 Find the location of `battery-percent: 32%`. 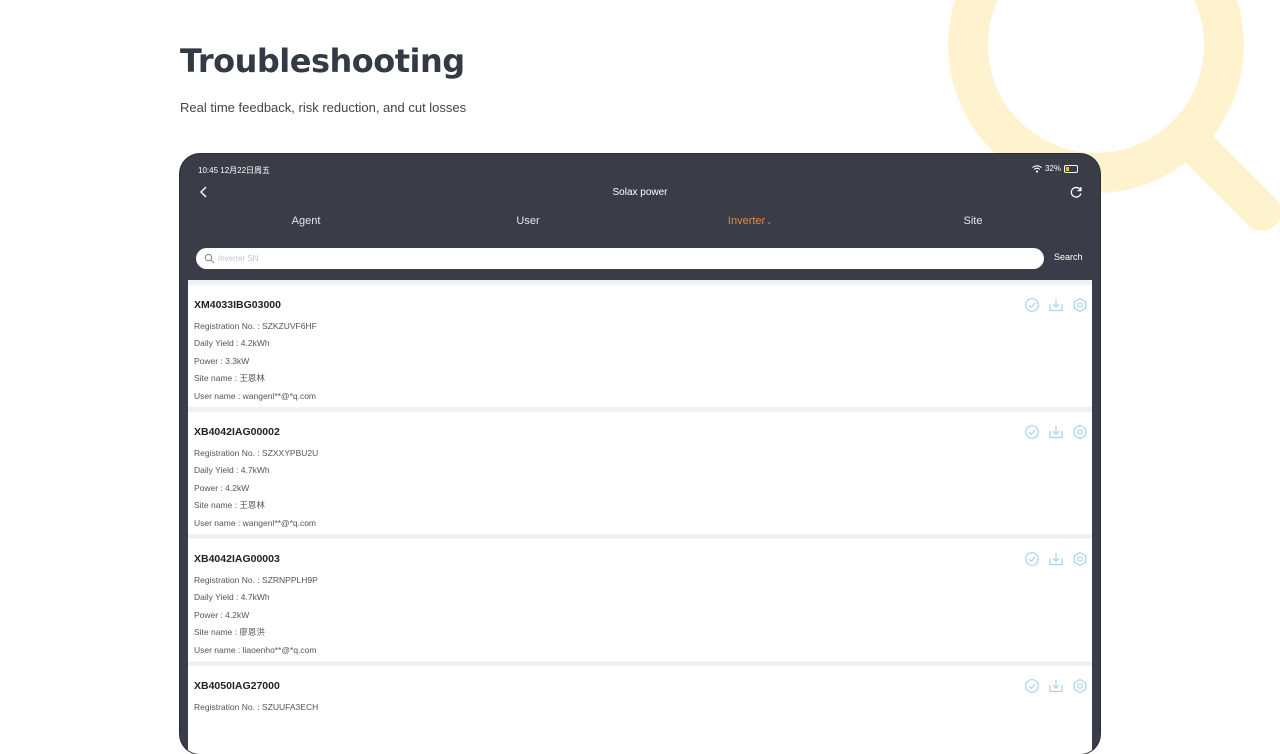

battery-percent: 32% is located at coordinates (1052, 168).